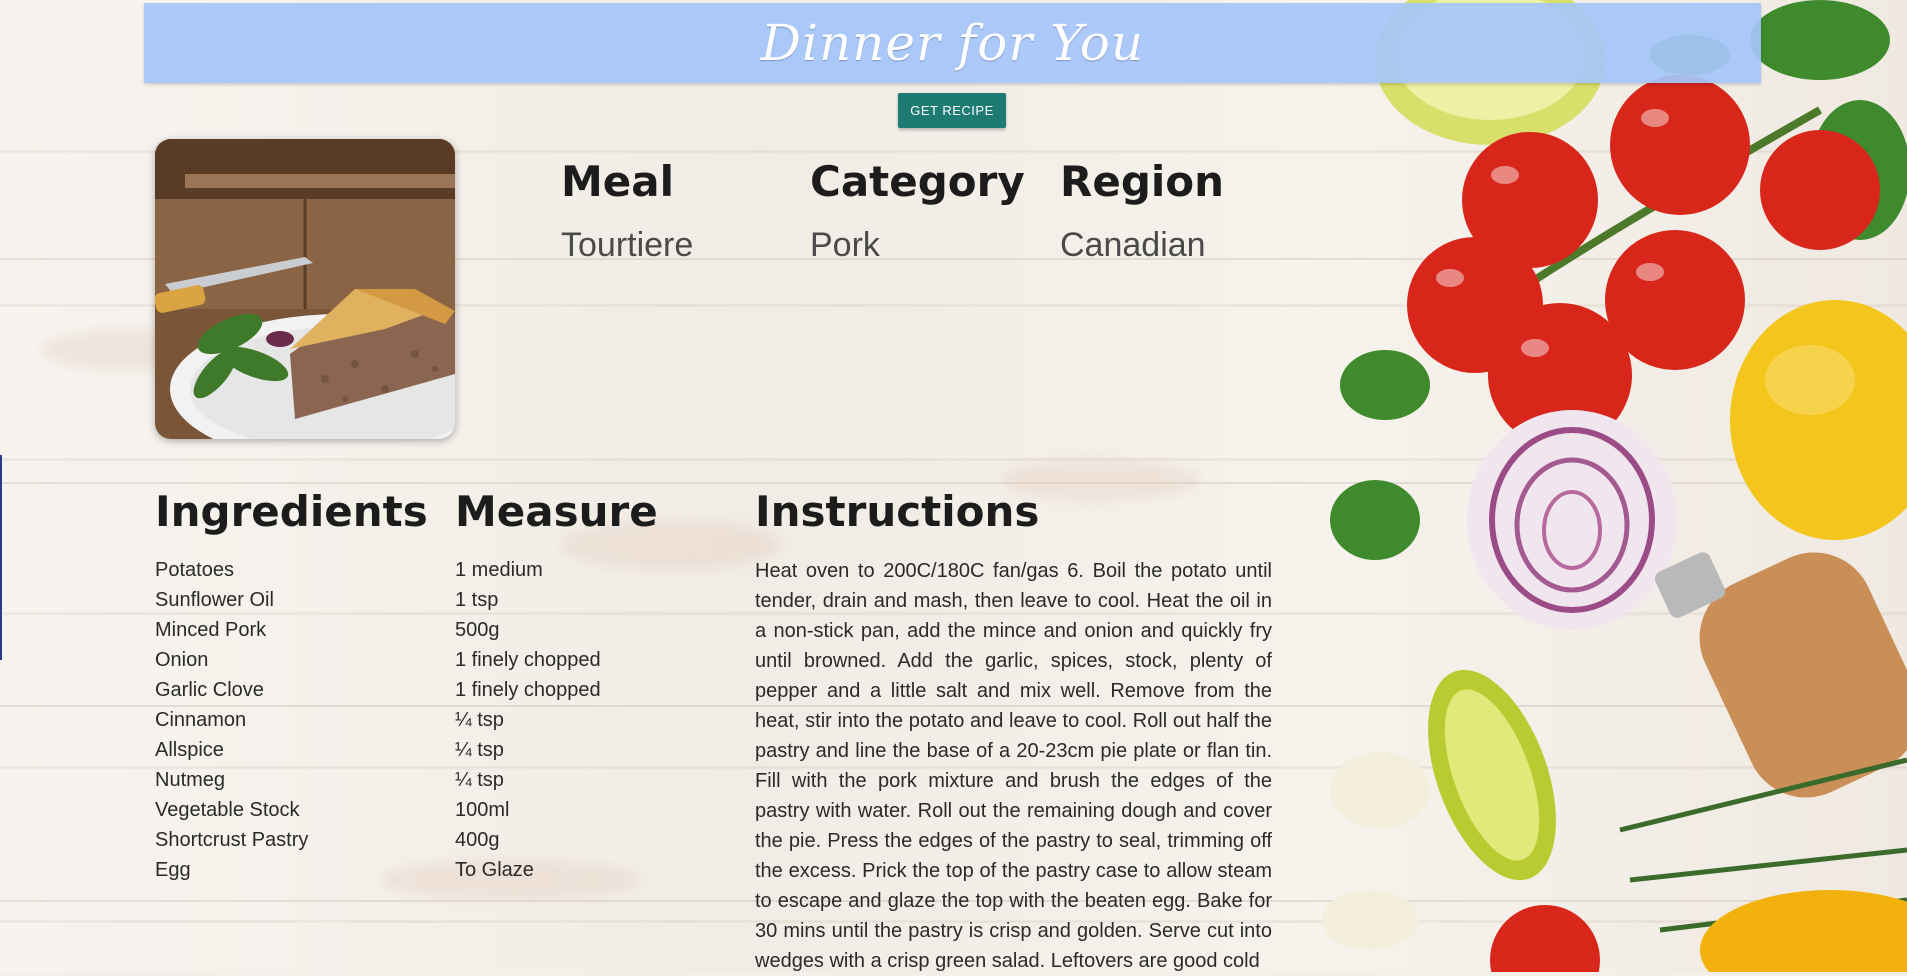 This screenshot has height=976, width=1907. Describe the element at coordinates (291, 511) in the screenshot. I see `ingredients-heading: Ingredients` at that location.